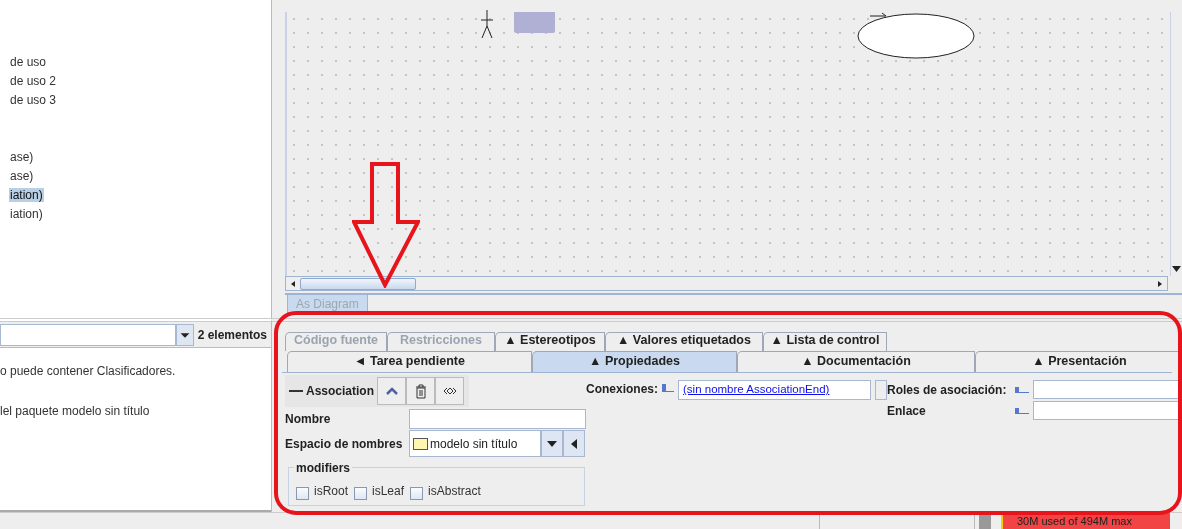 The width and height of the screenshot is (1182, 529). I want to click on field-label: Conexiones:, so click(622, 389).